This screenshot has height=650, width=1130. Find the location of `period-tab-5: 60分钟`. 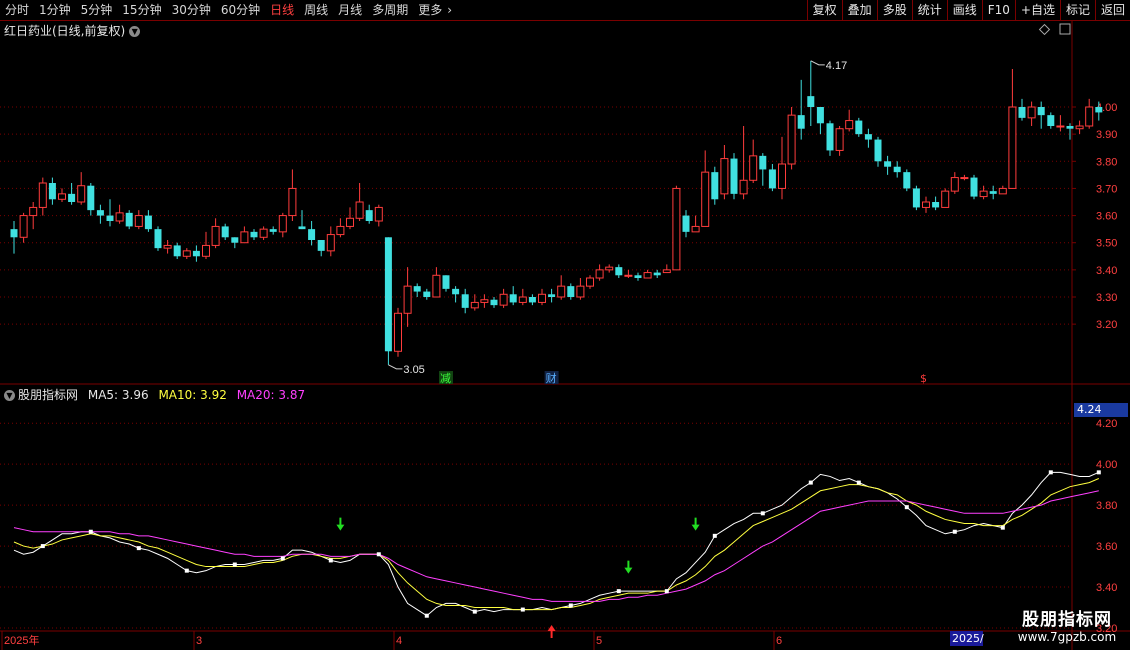

period-tab-5: 60分钟 is located at coordinates (240, 10).